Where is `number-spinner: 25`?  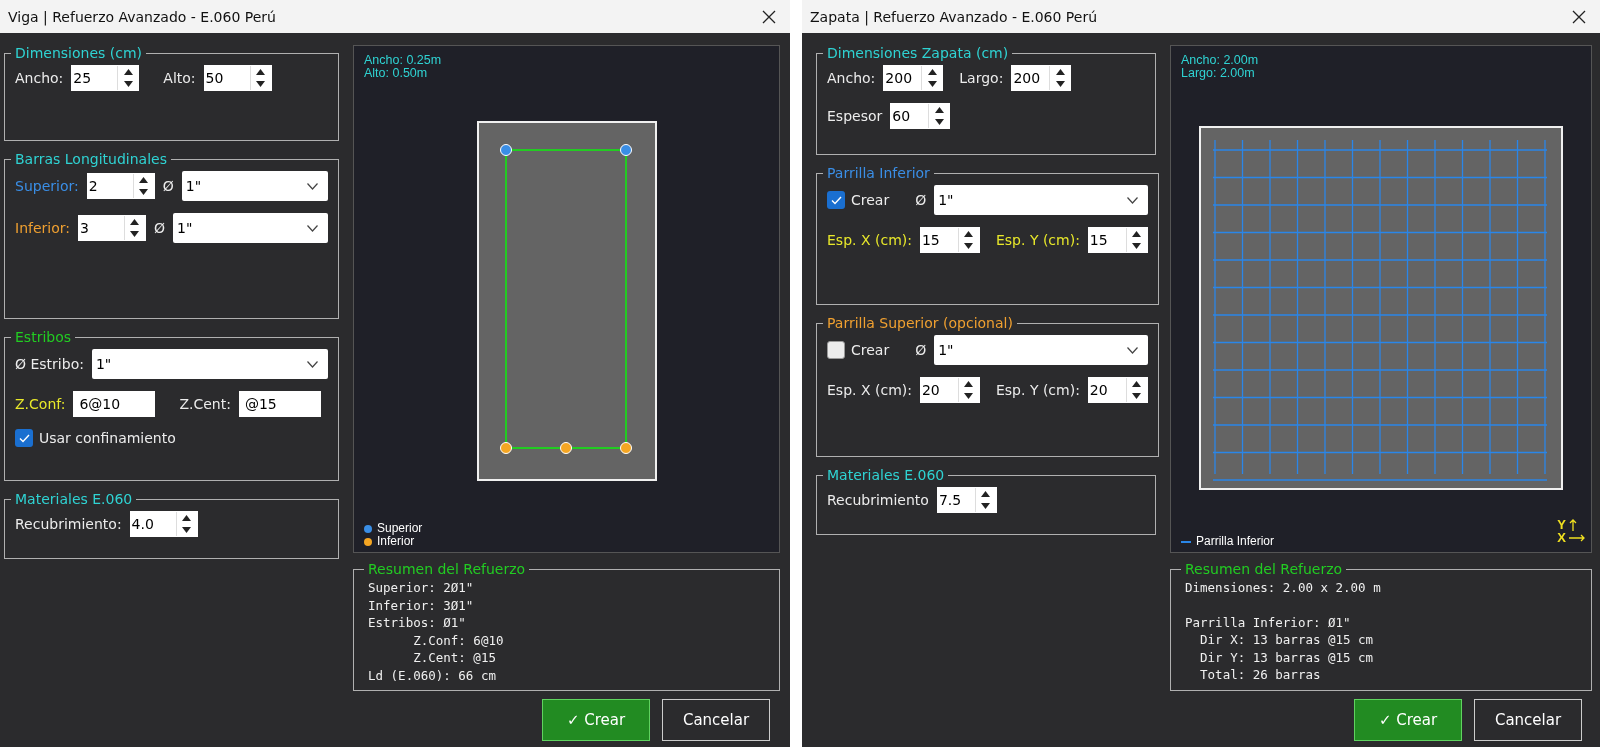 number-spinner: 25 is located at coordinates (105, 78).